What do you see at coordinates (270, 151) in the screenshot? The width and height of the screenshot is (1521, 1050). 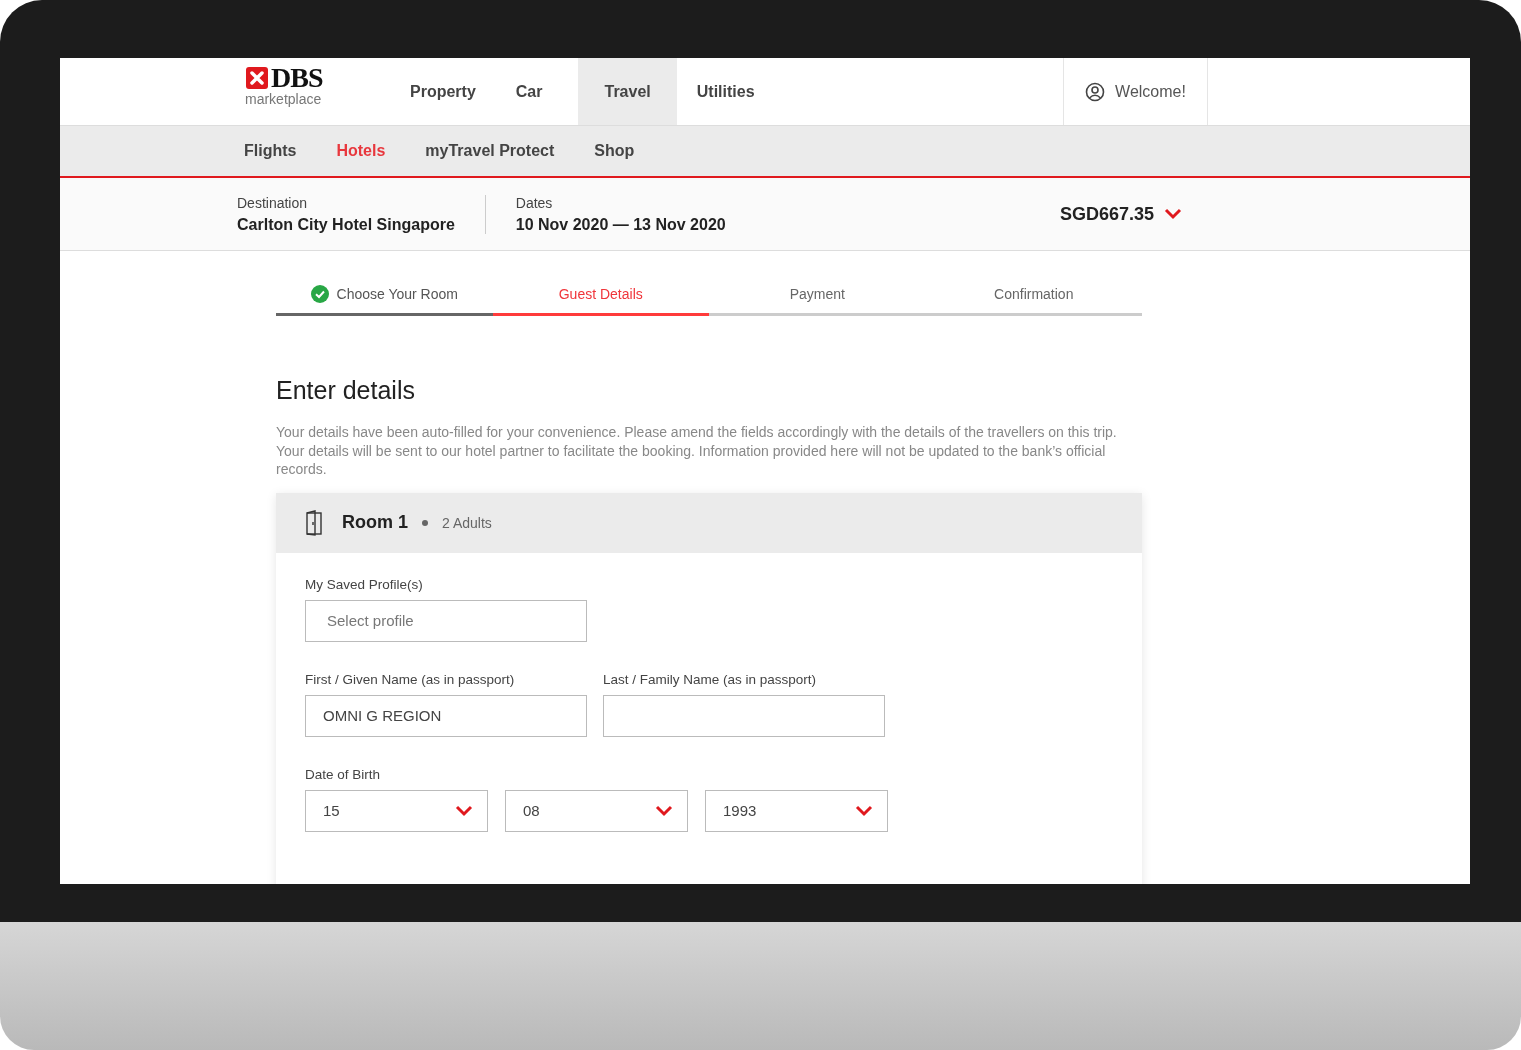 I see `subnav-tab: Flights` at bounding box center [270, 151].